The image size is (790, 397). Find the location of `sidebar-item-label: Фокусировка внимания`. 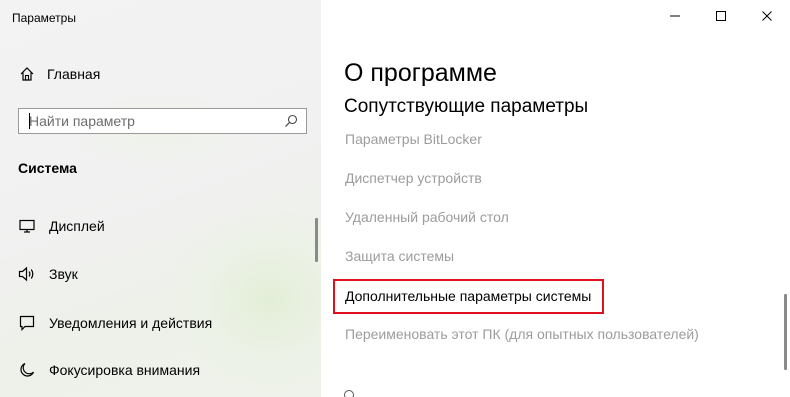

sidebar-item-label: Фокусировка внимания is located at coordinates (125, 370).